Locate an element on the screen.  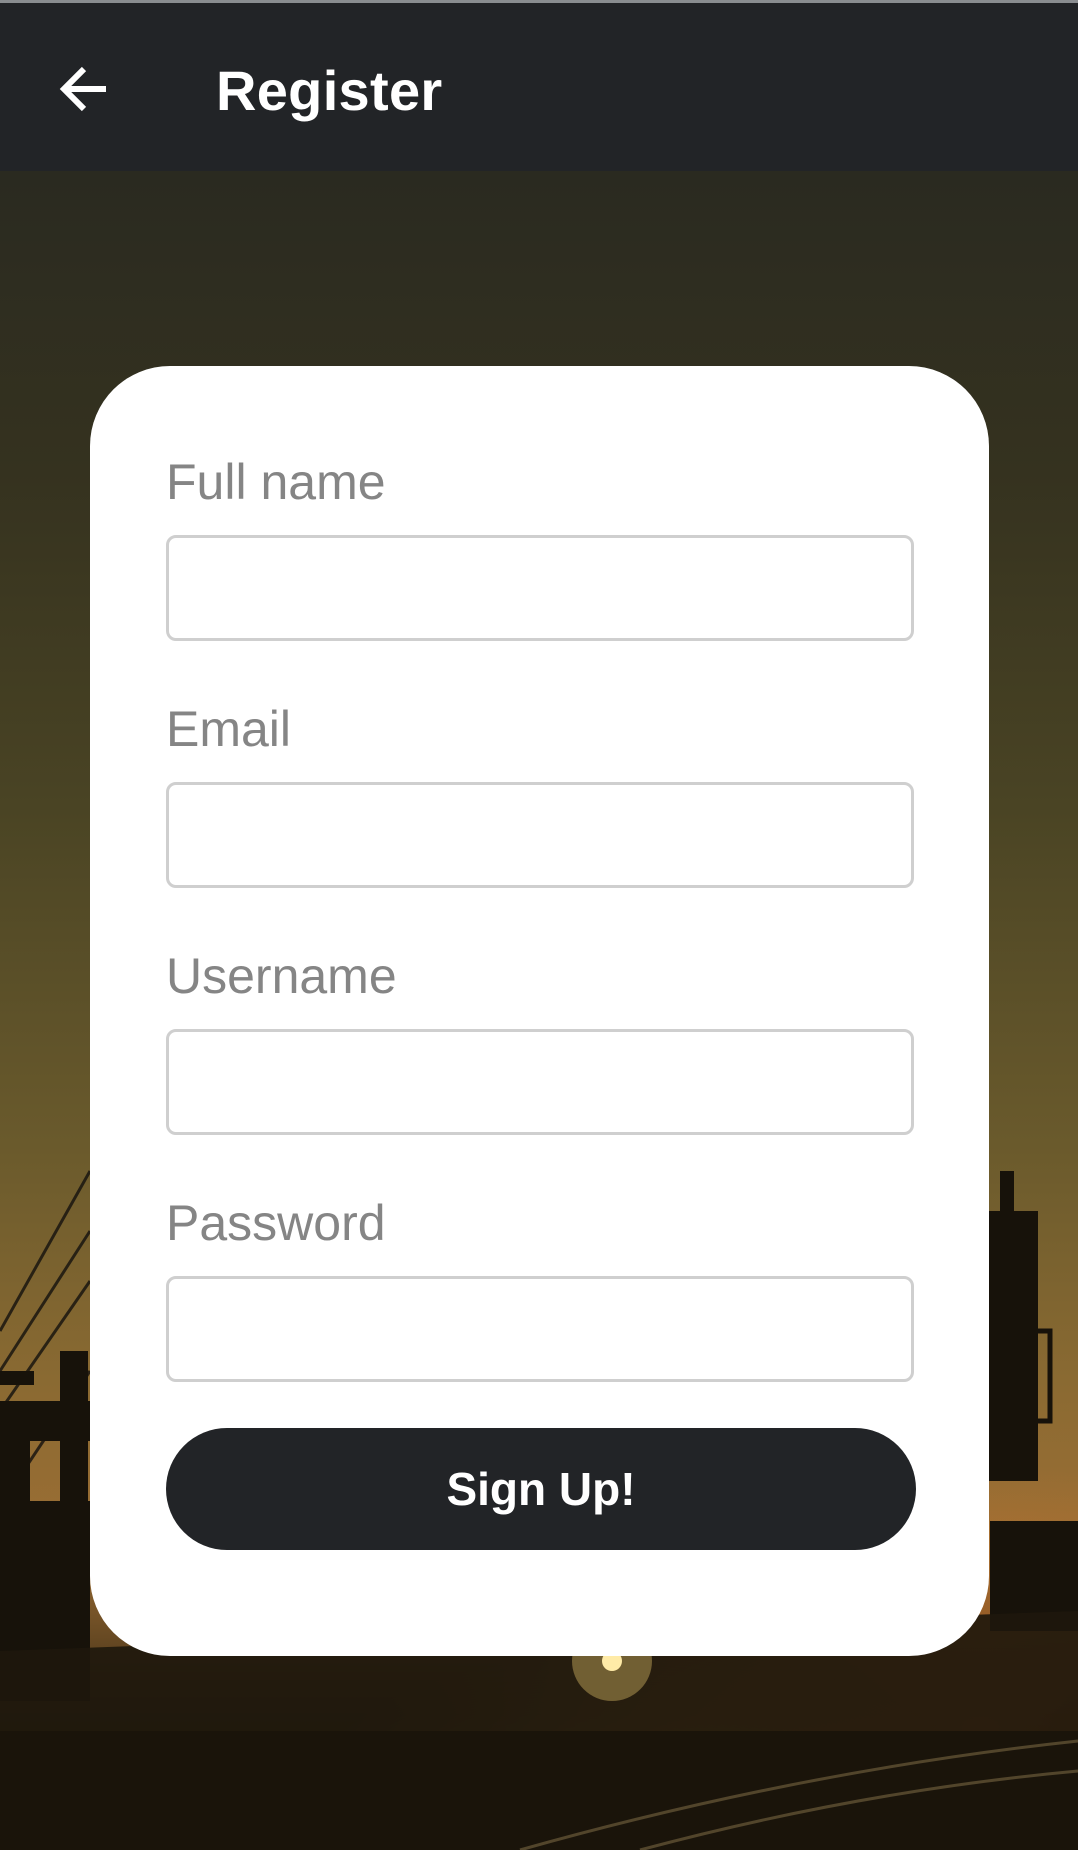
password-label: Password is located at coordinates (276, 1223).